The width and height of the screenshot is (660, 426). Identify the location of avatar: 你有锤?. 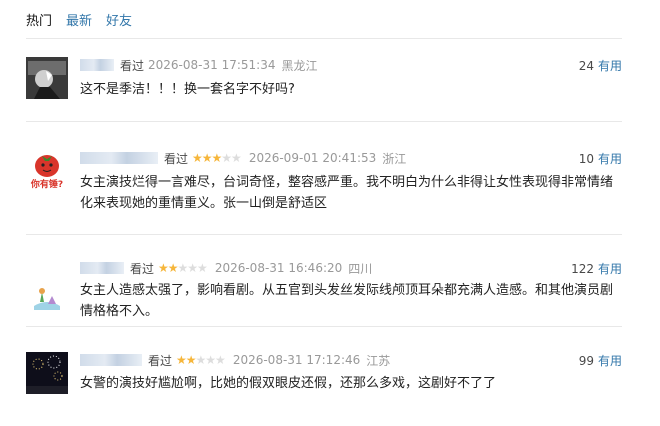
(47, 171).